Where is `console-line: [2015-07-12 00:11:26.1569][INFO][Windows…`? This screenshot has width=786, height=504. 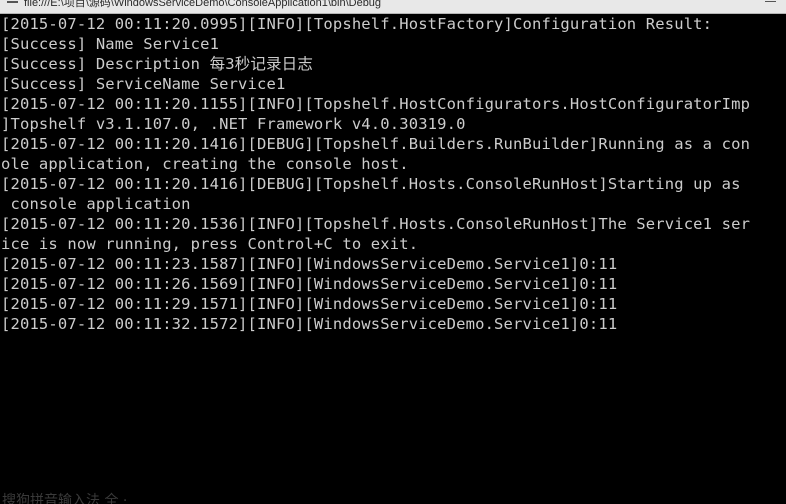
console-line: [2015-07-12 00:11:26.1569][INFO][Windows… is located at coordinates (309, 284).